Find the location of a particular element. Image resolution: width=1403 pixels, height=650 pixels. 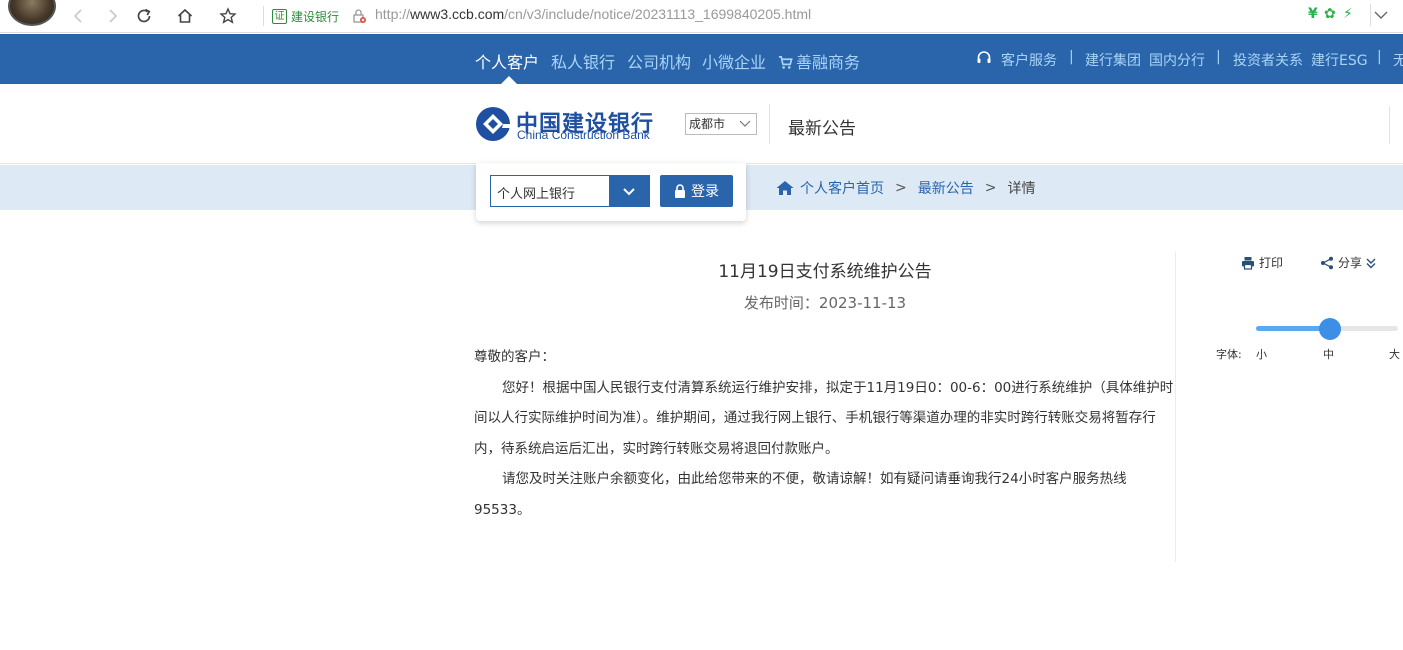

article-title: 11月19日支付系统维护公告 is located at coordinates (825, 272).